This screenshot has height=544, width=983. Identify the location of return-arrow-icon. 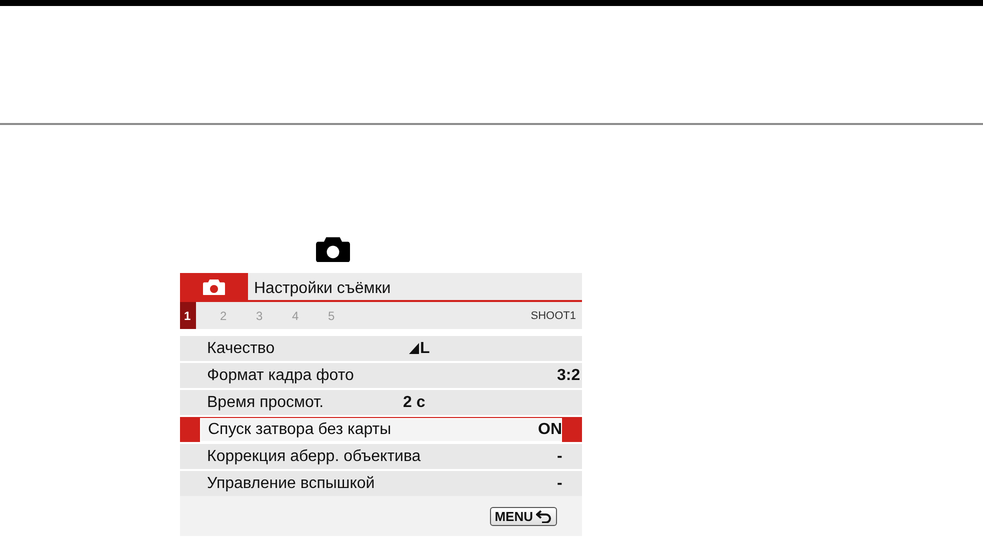
(544, 516).